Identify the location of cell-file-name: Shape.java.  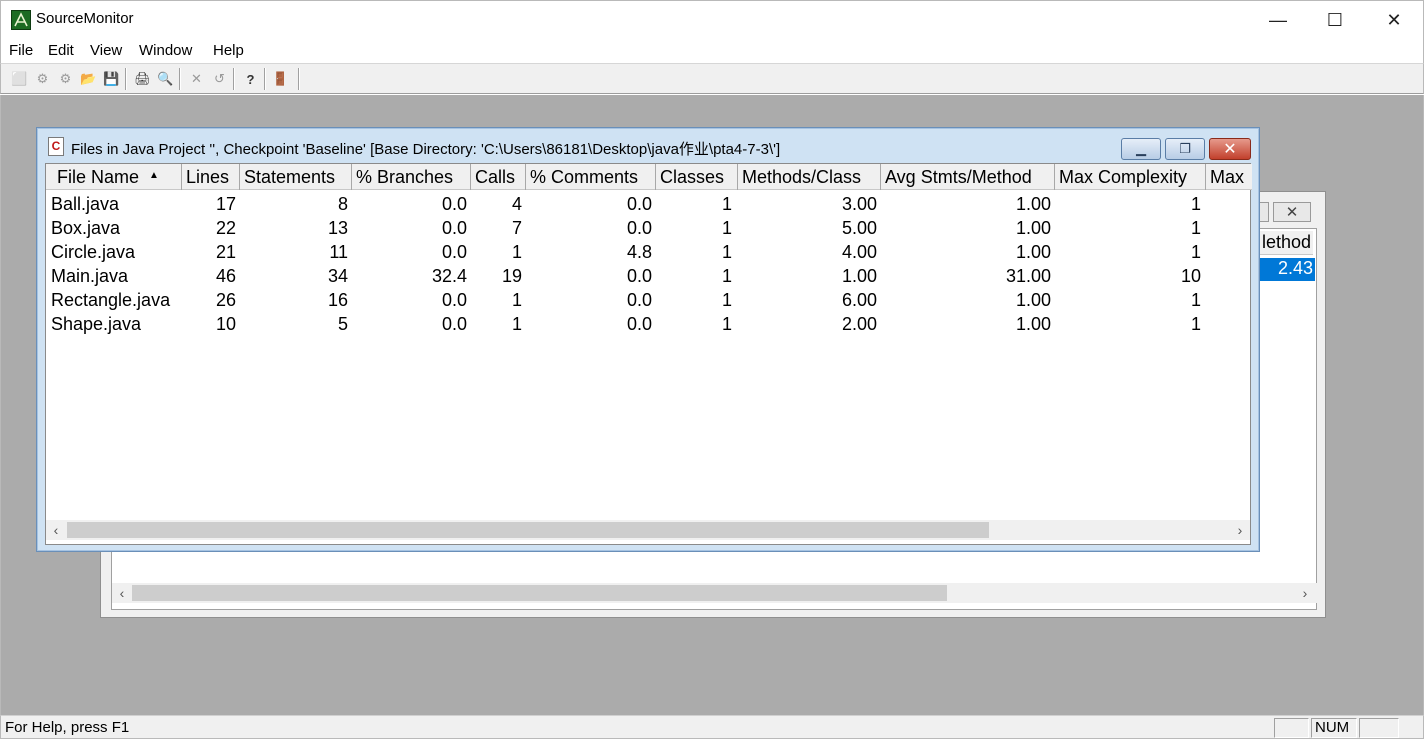
(96, 324).